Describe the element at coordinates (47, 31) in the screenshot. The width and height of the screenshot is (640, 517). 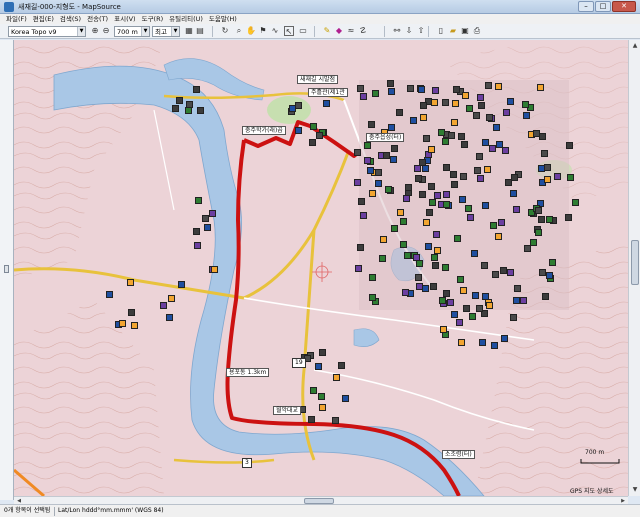
I see `map-product-select: Korea Topo v9 ▼` at that location.